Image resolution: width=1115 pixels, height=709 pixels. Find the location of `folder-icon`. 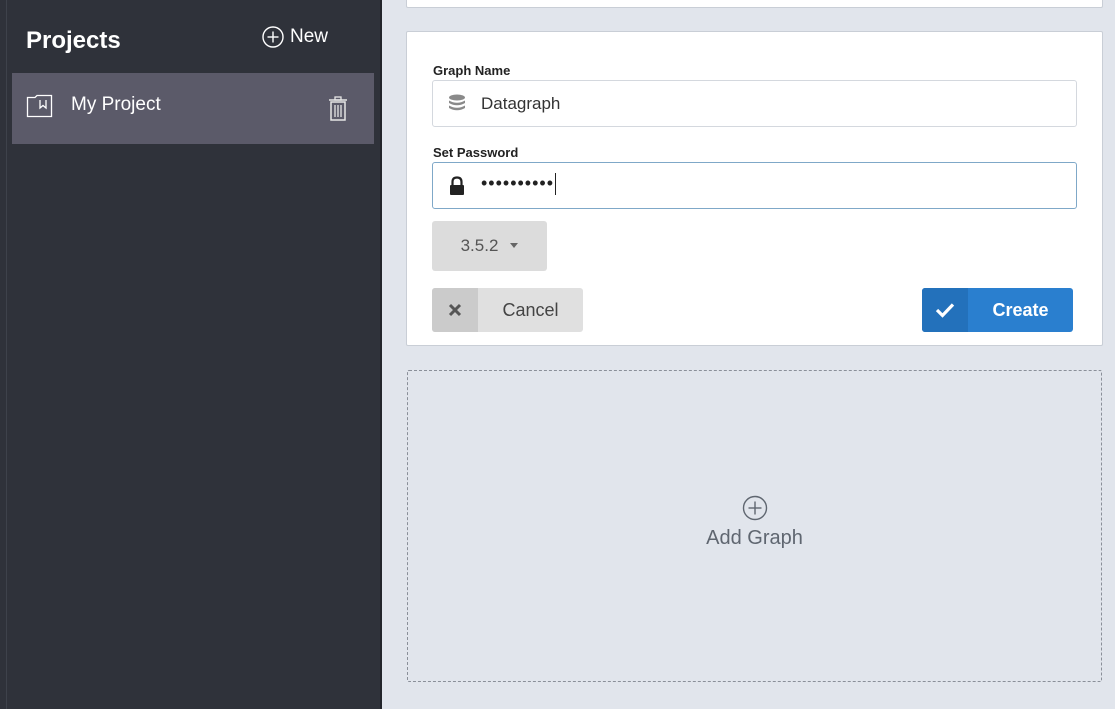

folder-icon is located at coordinates (40, 108).